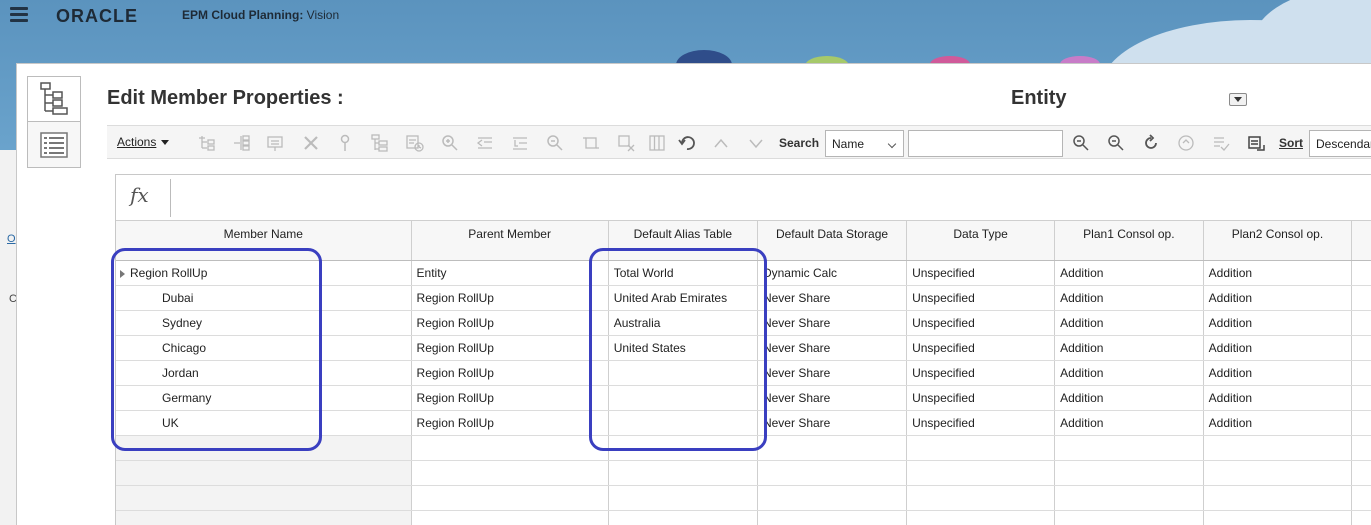 This screenshot has width=1371, height=525. What do you see at coordinates (242, 143) in the screenshot?
I see `add-sibling-icon` at bounding box center [242, 143].